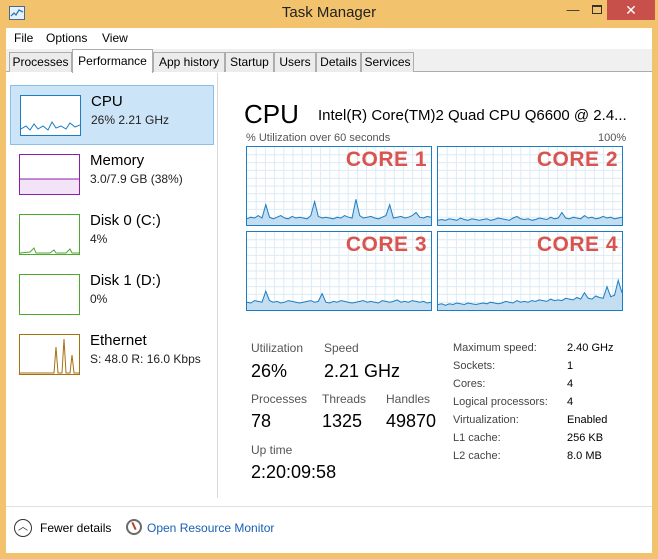 The width and height of the screenshot is (658, 559). What do you see at coordinates (342, 421) in the screenshot?
I see `threads-value: 1325` at bounding box center [342, 421].